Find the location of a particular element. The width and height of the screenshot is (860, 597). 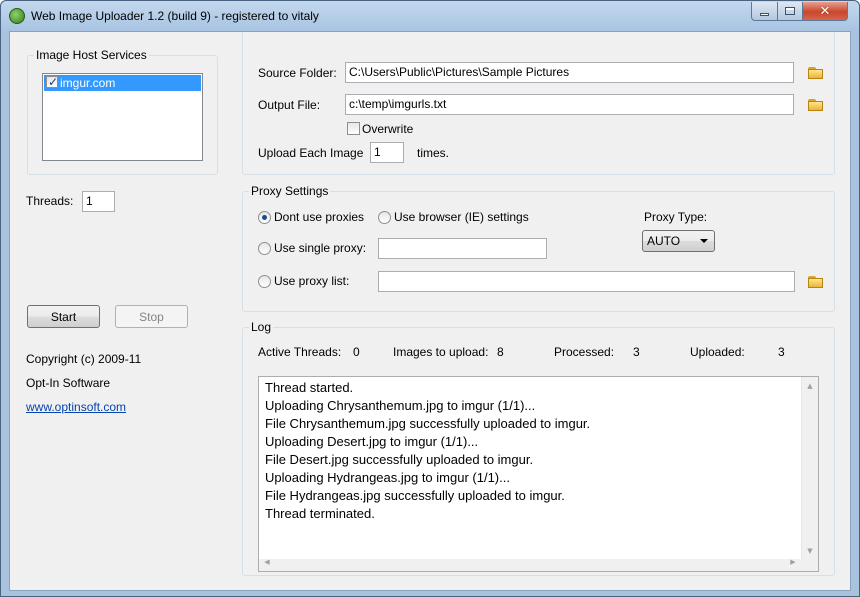

scroll-up-icon: ▲ is located at coordinates (810, 385).